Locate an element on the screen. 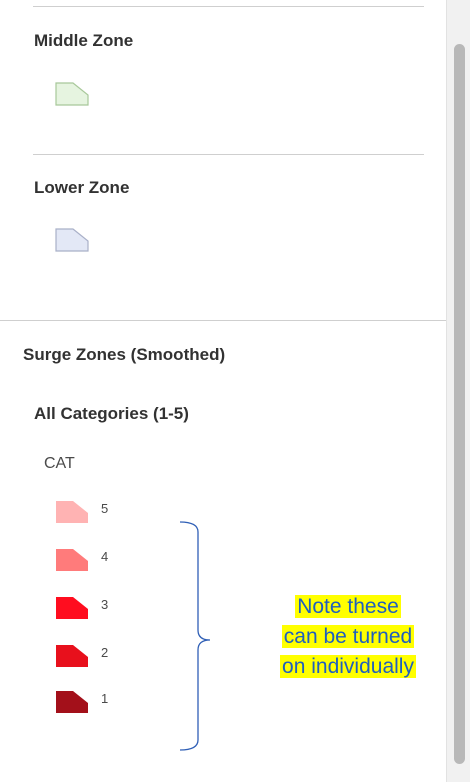  annotation-note: Note these can be turned on individually is located at coordinates (348, 637).